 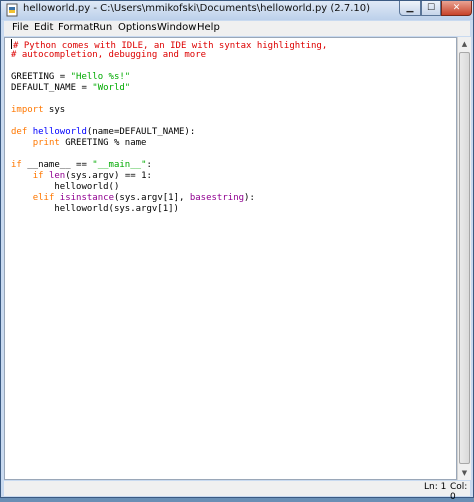 I want to click on code-token-plain: (sys.argv[1],, so click(x=151, y=198).